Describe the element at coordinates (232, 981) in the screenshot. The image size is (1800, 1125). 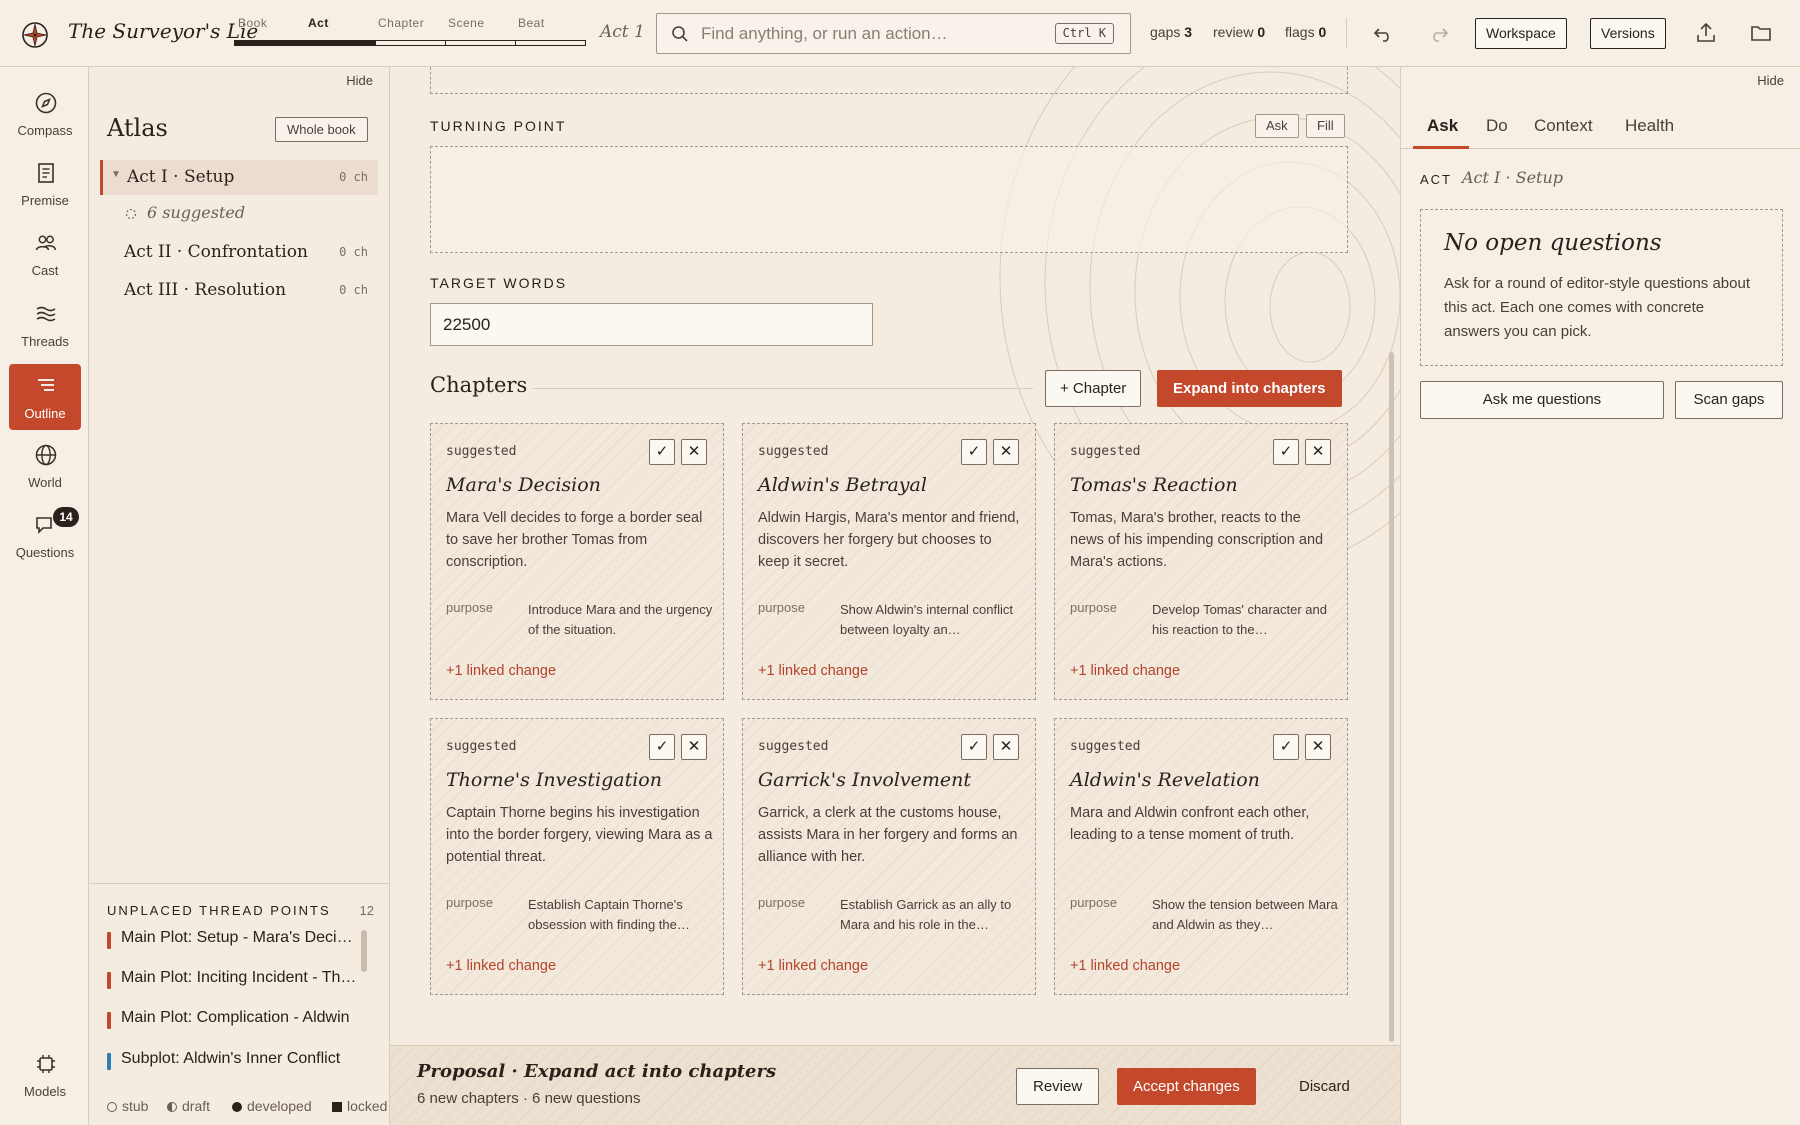
I see `thread-point-item: Main Plot: Inciting Incident - Thorne` at that location.